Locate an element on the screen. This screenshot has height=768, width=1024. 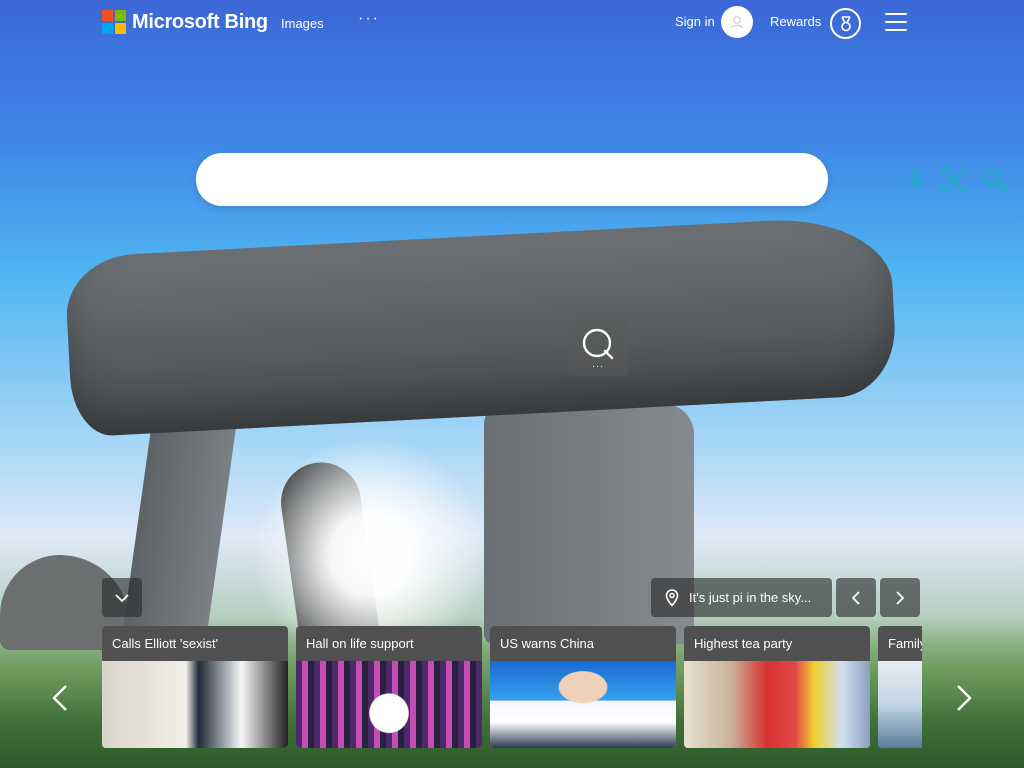
sign-in-link: Sign in is located at coordinates (695, 21).